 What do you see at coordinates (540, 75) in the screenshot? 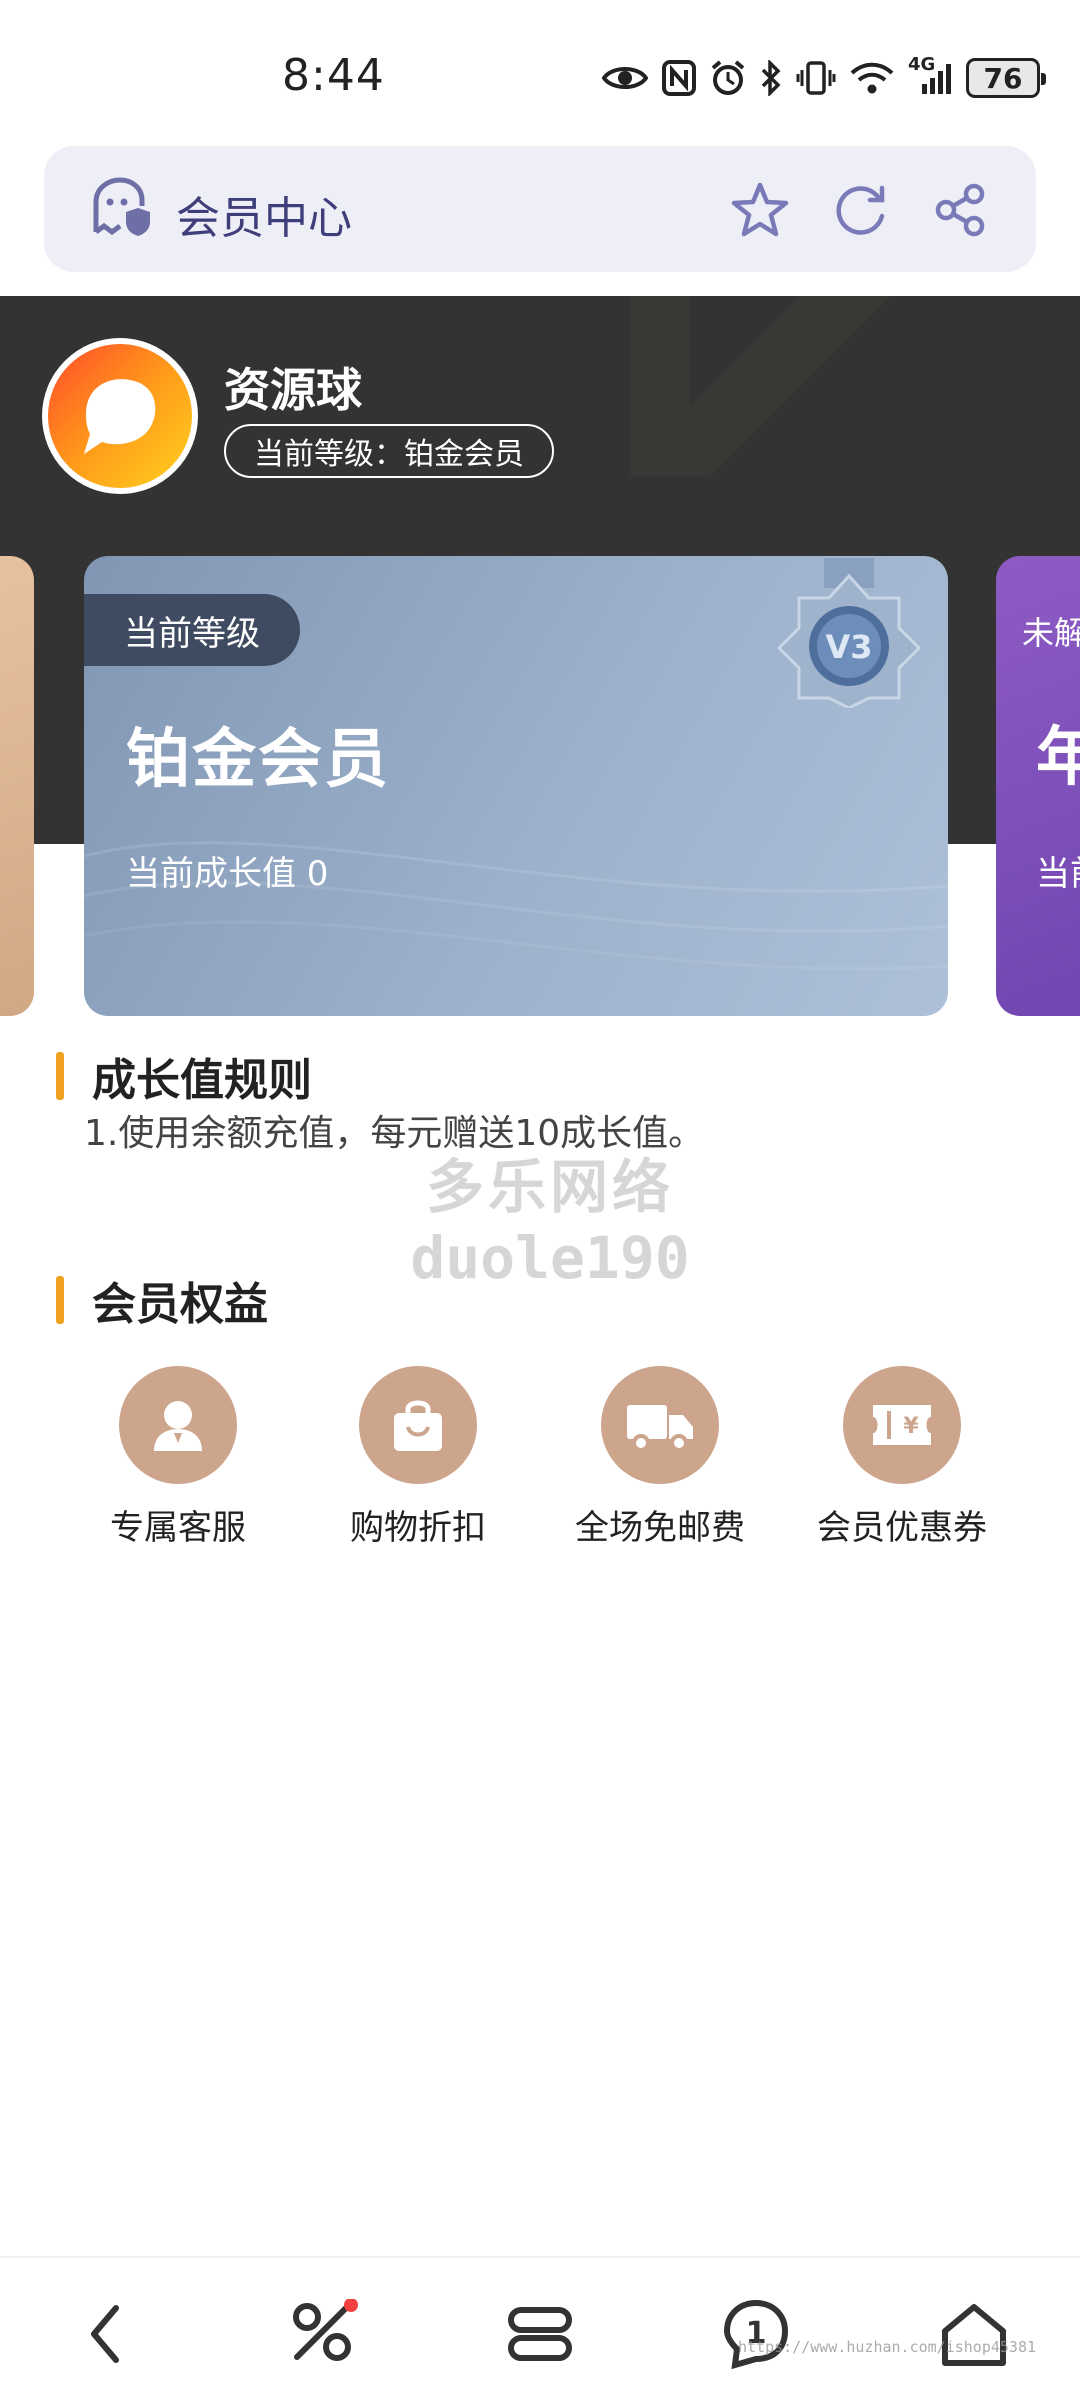
I see `status-bar: 8:44 4G 76` at bounding box center [540, 75].